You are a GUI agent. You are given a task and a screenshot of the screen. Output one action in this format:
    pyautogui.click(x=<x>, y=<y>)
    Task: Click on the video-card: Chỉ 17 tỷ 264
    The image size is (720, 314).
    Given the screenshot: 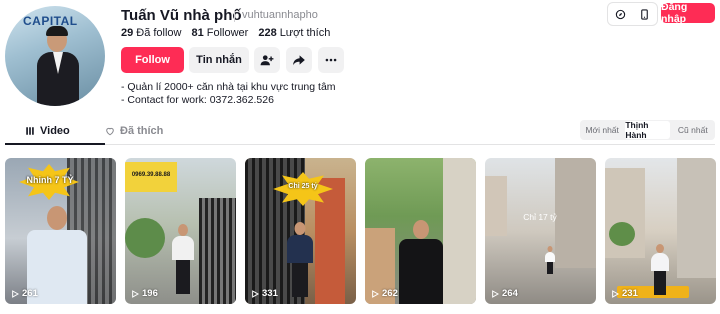 What is the action you would take?
    pyautogui.click(x=540, y=231)
    